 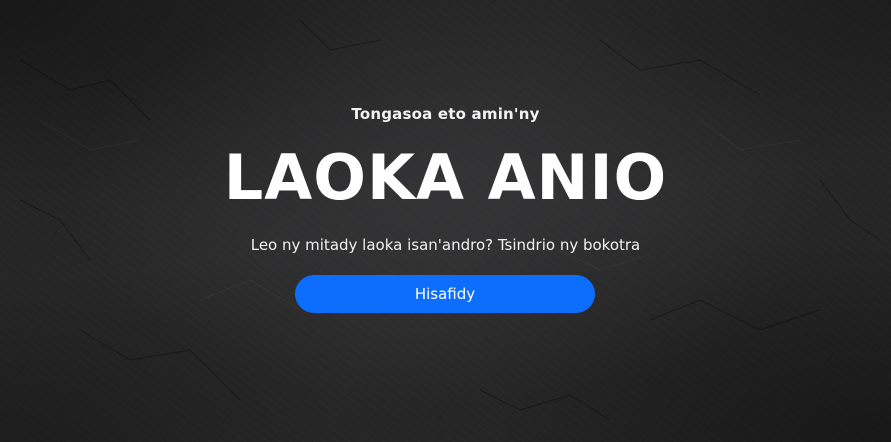 I want to click on page-title: LAOKA ANIO, so click(x=445, y=177).